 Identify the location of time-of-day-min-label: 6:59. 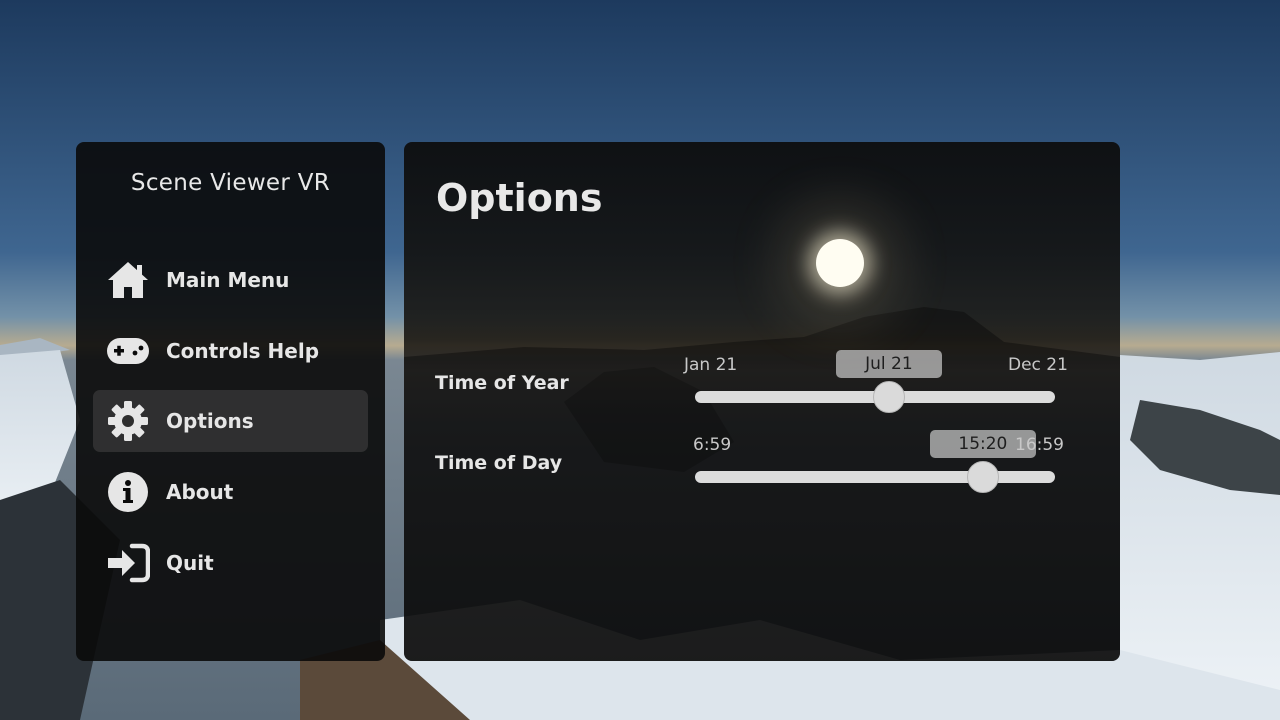
(712, 445).